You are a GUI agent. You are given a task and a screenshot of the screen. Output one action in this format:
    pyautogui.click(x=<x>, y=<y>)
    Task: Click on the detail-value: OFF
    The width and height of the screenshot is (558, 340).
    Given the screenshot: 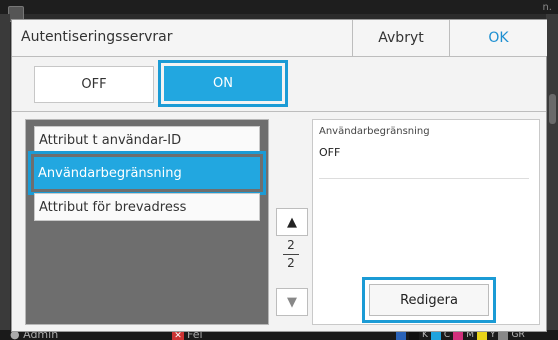 What is the action you would take?
    pyautogui.click(x=330, y=152)
    